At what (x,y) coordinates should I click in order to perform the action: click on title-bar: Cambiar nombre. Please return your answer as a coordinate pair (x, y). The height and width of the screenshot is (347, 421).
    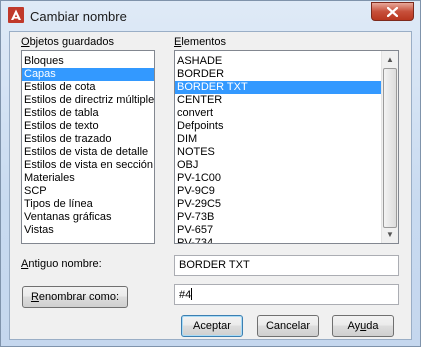
    Looking at the image, I should click on (210, 16).